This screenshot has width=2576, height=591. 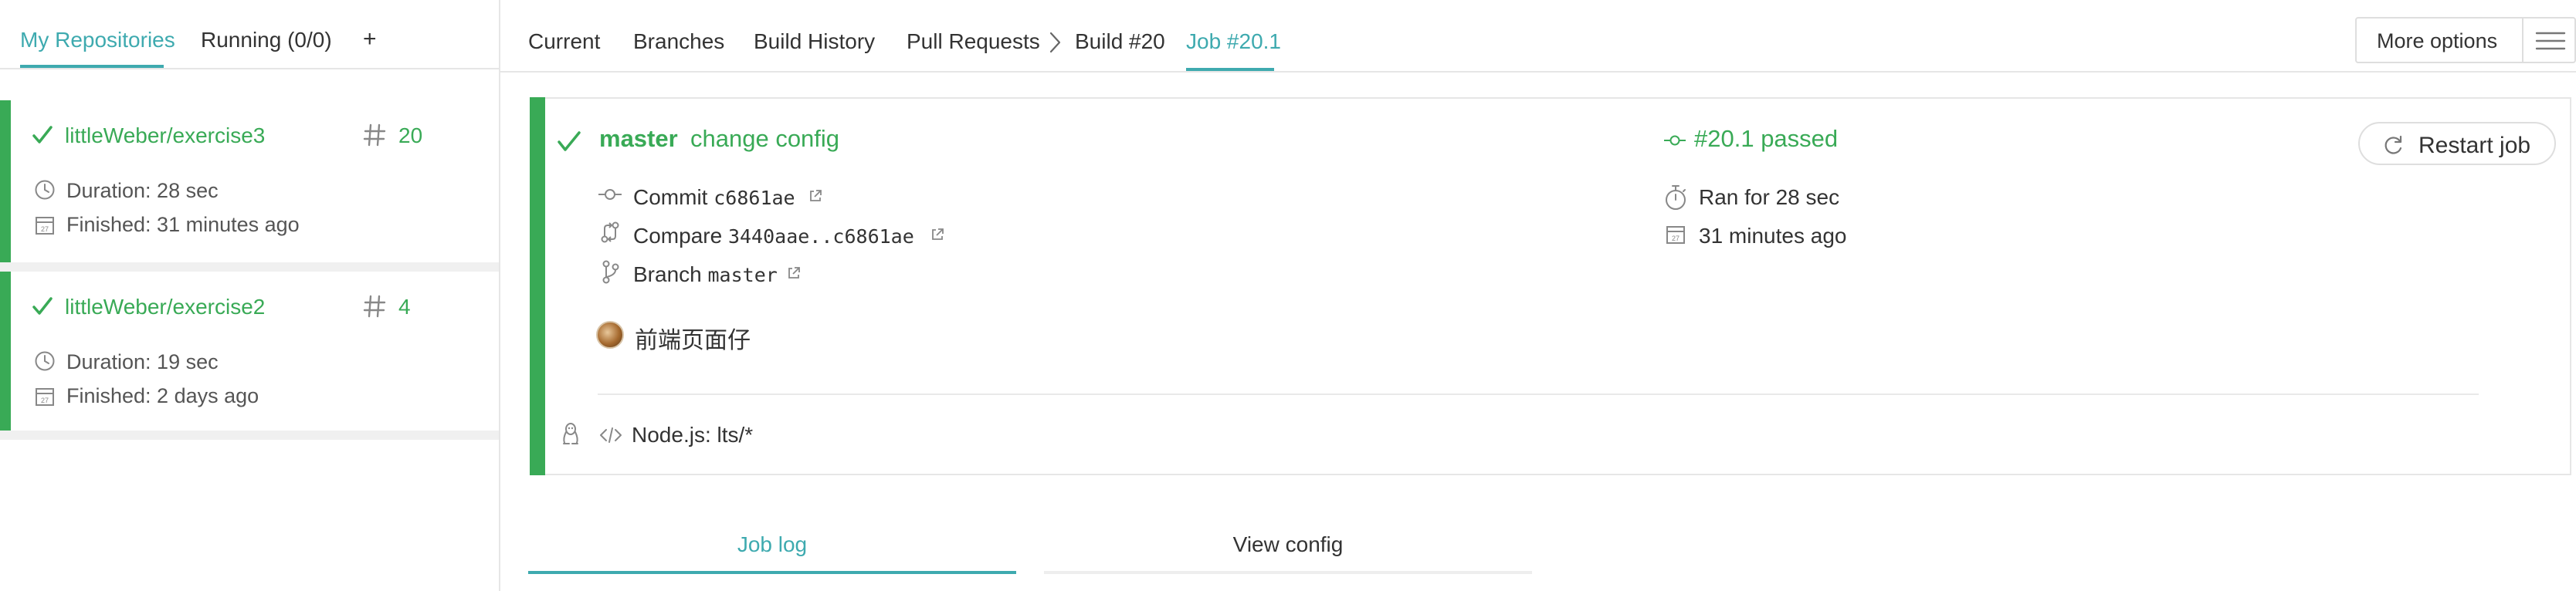 I want to click on build-number: 20, so click(x=410, y=135).